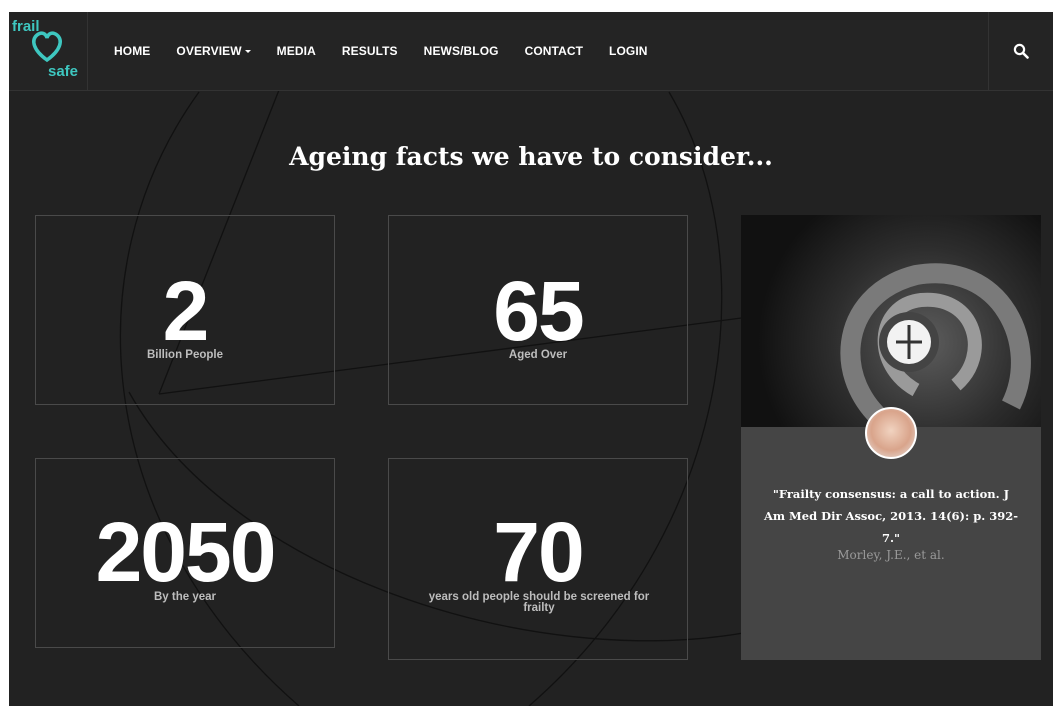 The image size is (1053, 706). I want to click on stat-label: By the year, so click(184, 597).